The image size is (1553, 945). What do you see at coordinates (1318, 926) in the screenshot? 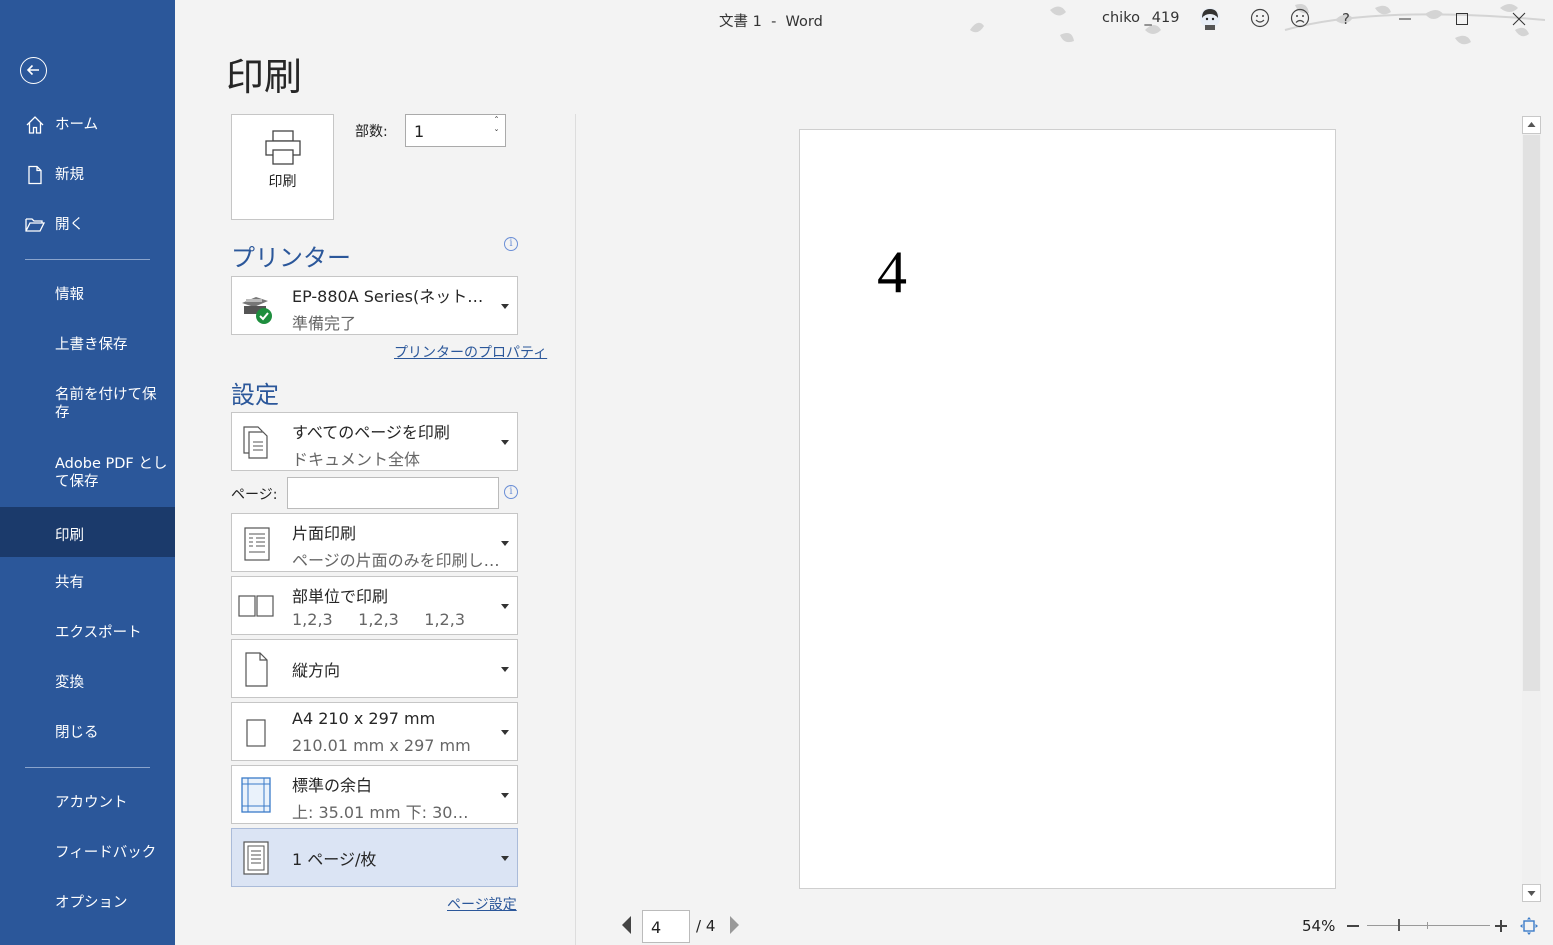
I see `zoom-level: 54%` at bounding box center [1318, 926].